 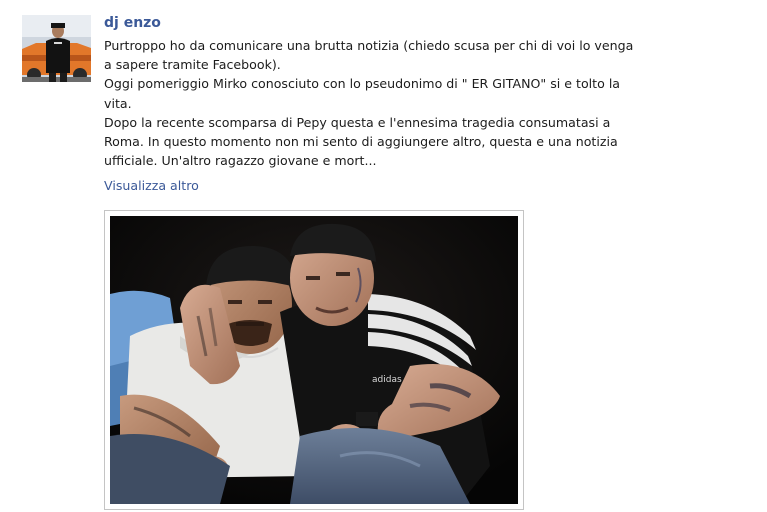 I want to click on jacket-logo-text: adidas, so click(x=387, y=380).